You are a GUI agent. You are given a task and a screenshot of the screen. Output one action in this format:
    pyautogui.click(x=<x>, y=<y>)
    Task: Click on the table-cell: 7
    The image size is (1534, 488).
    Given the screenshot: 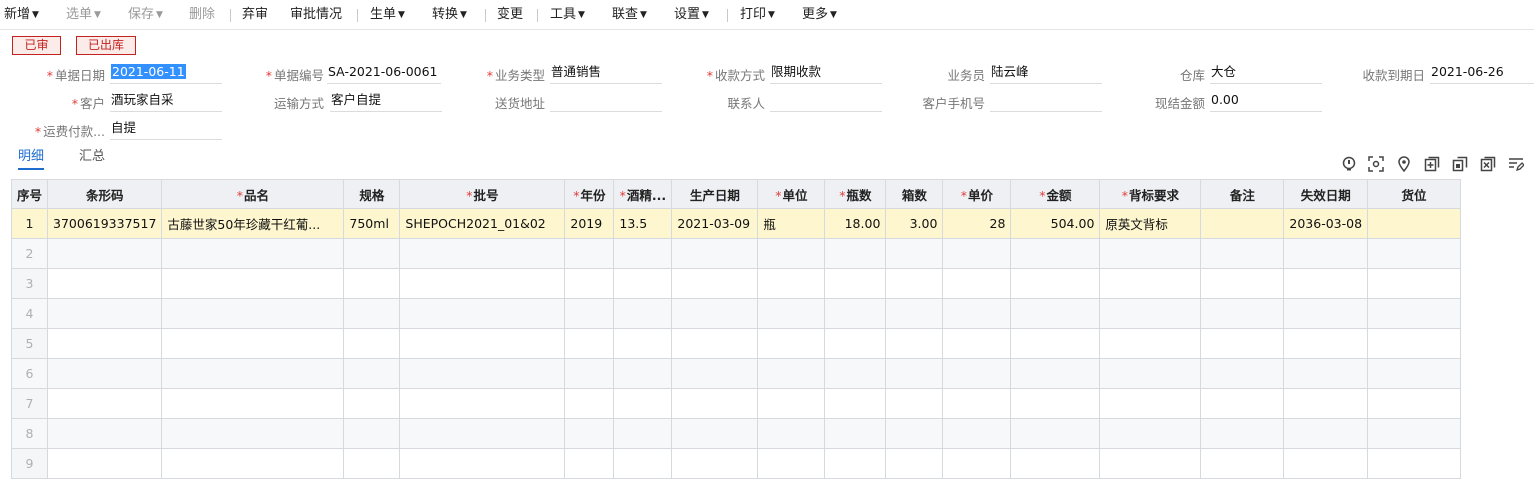 What is the action you would take?
    pyautogui.click(x=29, y=403)
    